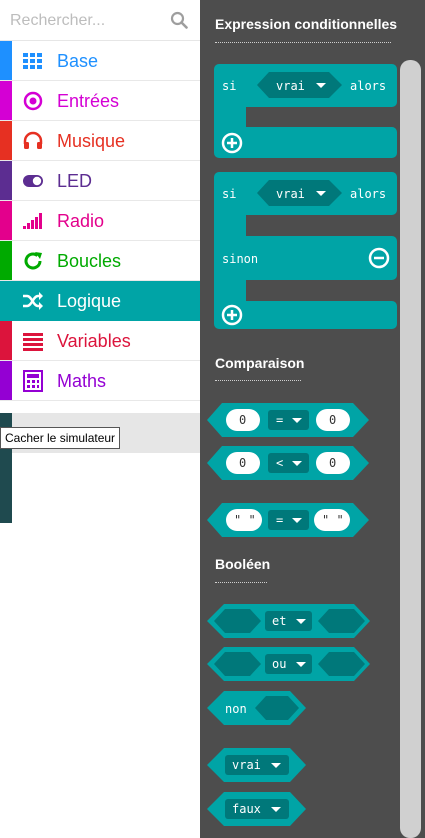 Image resolution: width=425 pixels, height=838 pixels. I want to click on compare-equal-block: 0 = 0, so click(288, 420).